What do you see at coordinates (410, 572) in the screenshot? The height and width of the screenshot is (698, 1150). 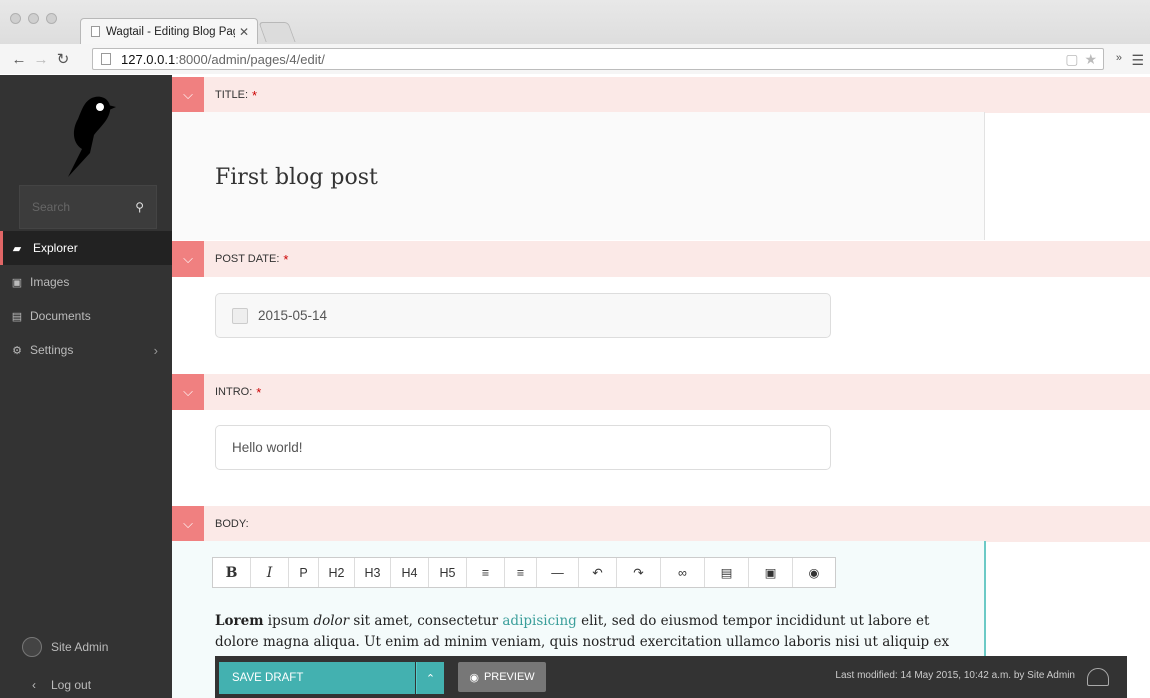 I see `h4-button: H4` at bounding box center [410, 572].